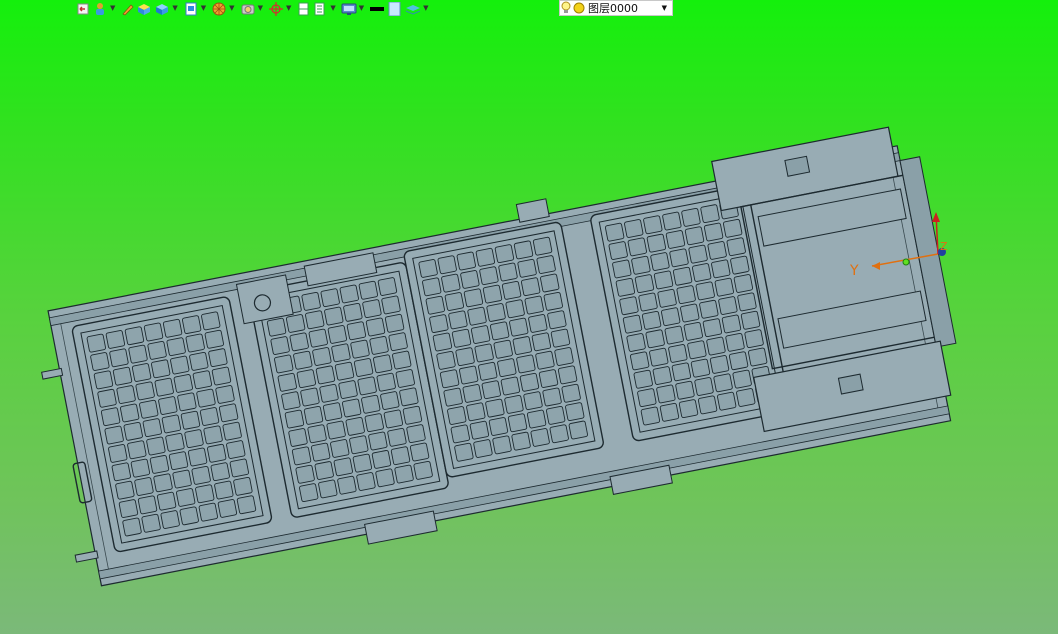 This screenshot has width=1058, height=634. Describe the element at coordinates (944, 246) in the screenshot. I see `z-axis-label: Z` at that location.